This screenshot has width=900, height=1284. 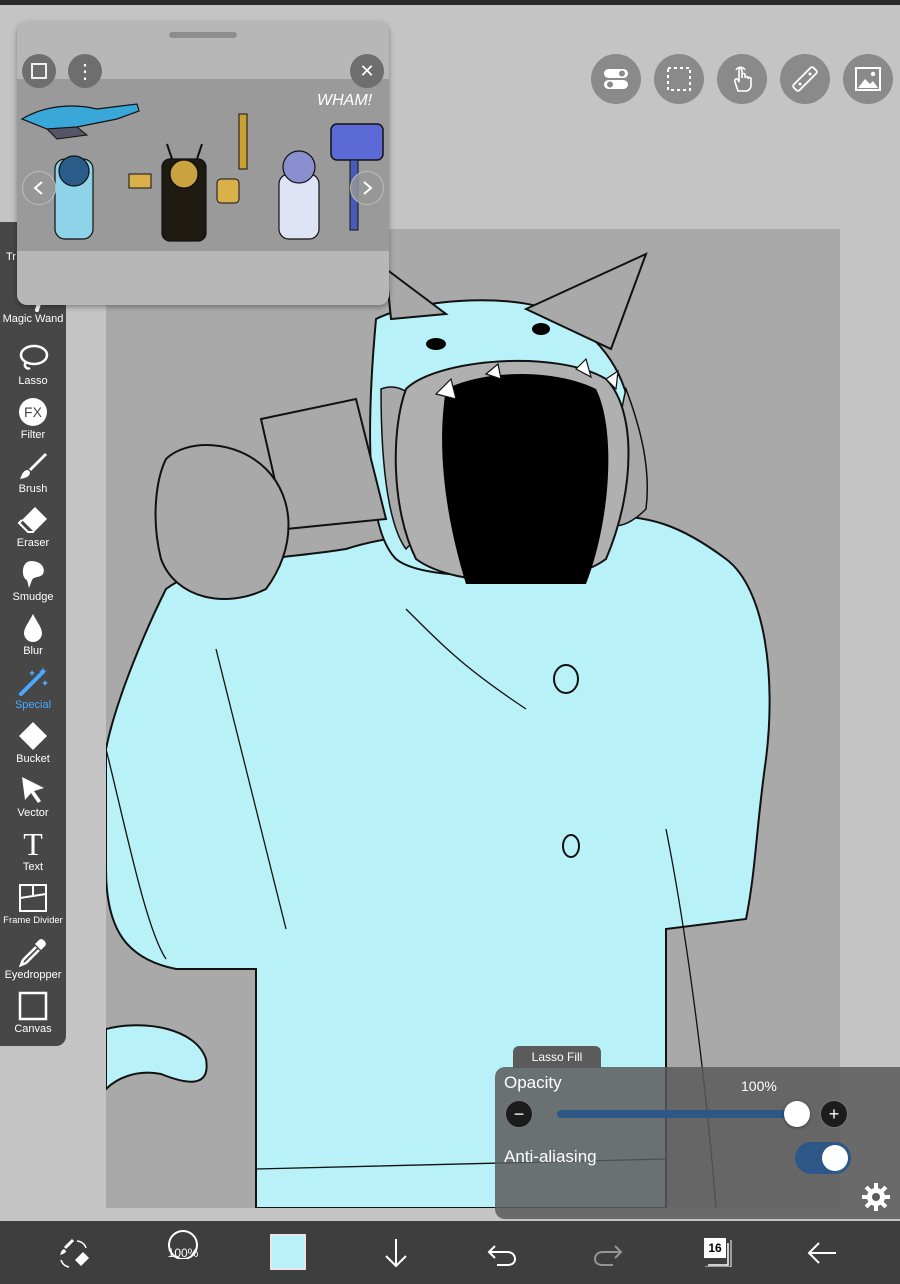 I want to click on next-reference-button, so click(x=367, y=188).